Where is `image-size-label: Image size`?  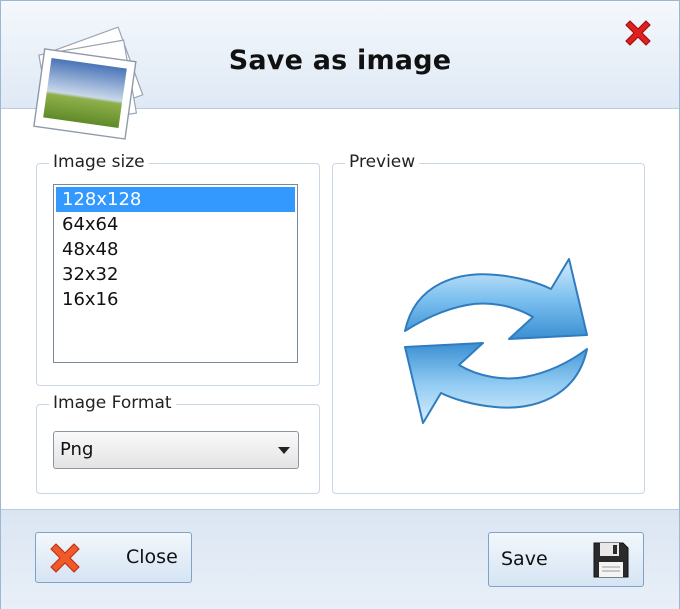
image-size-label: Image size is located at coordinates (99, 162).